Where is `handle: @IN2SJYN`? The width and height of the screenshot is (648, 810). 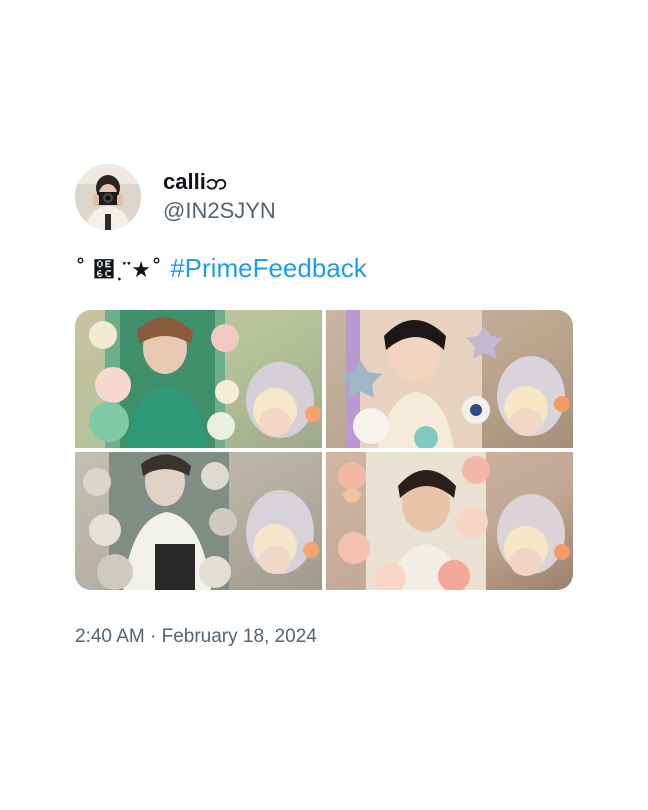
handle: @IN2SJYN is located at coordinates (219, 211).